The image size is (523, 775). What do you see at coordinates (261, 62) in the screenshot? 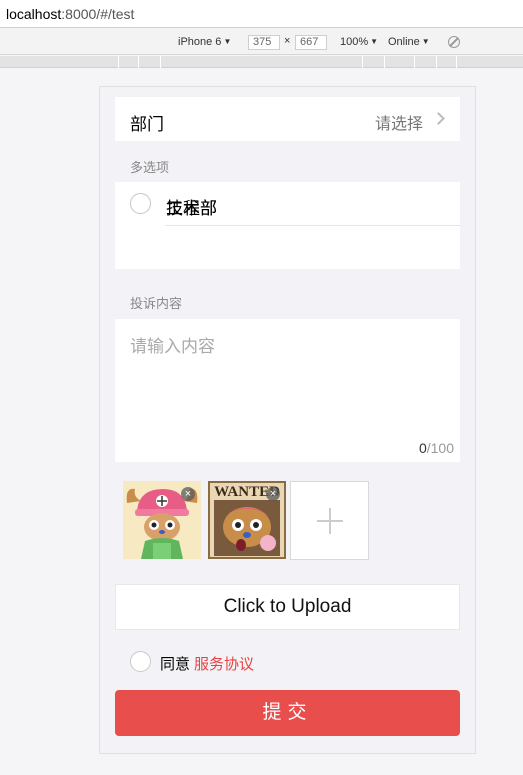
I see `media-query-ruler` at bounding box center [261, 62].